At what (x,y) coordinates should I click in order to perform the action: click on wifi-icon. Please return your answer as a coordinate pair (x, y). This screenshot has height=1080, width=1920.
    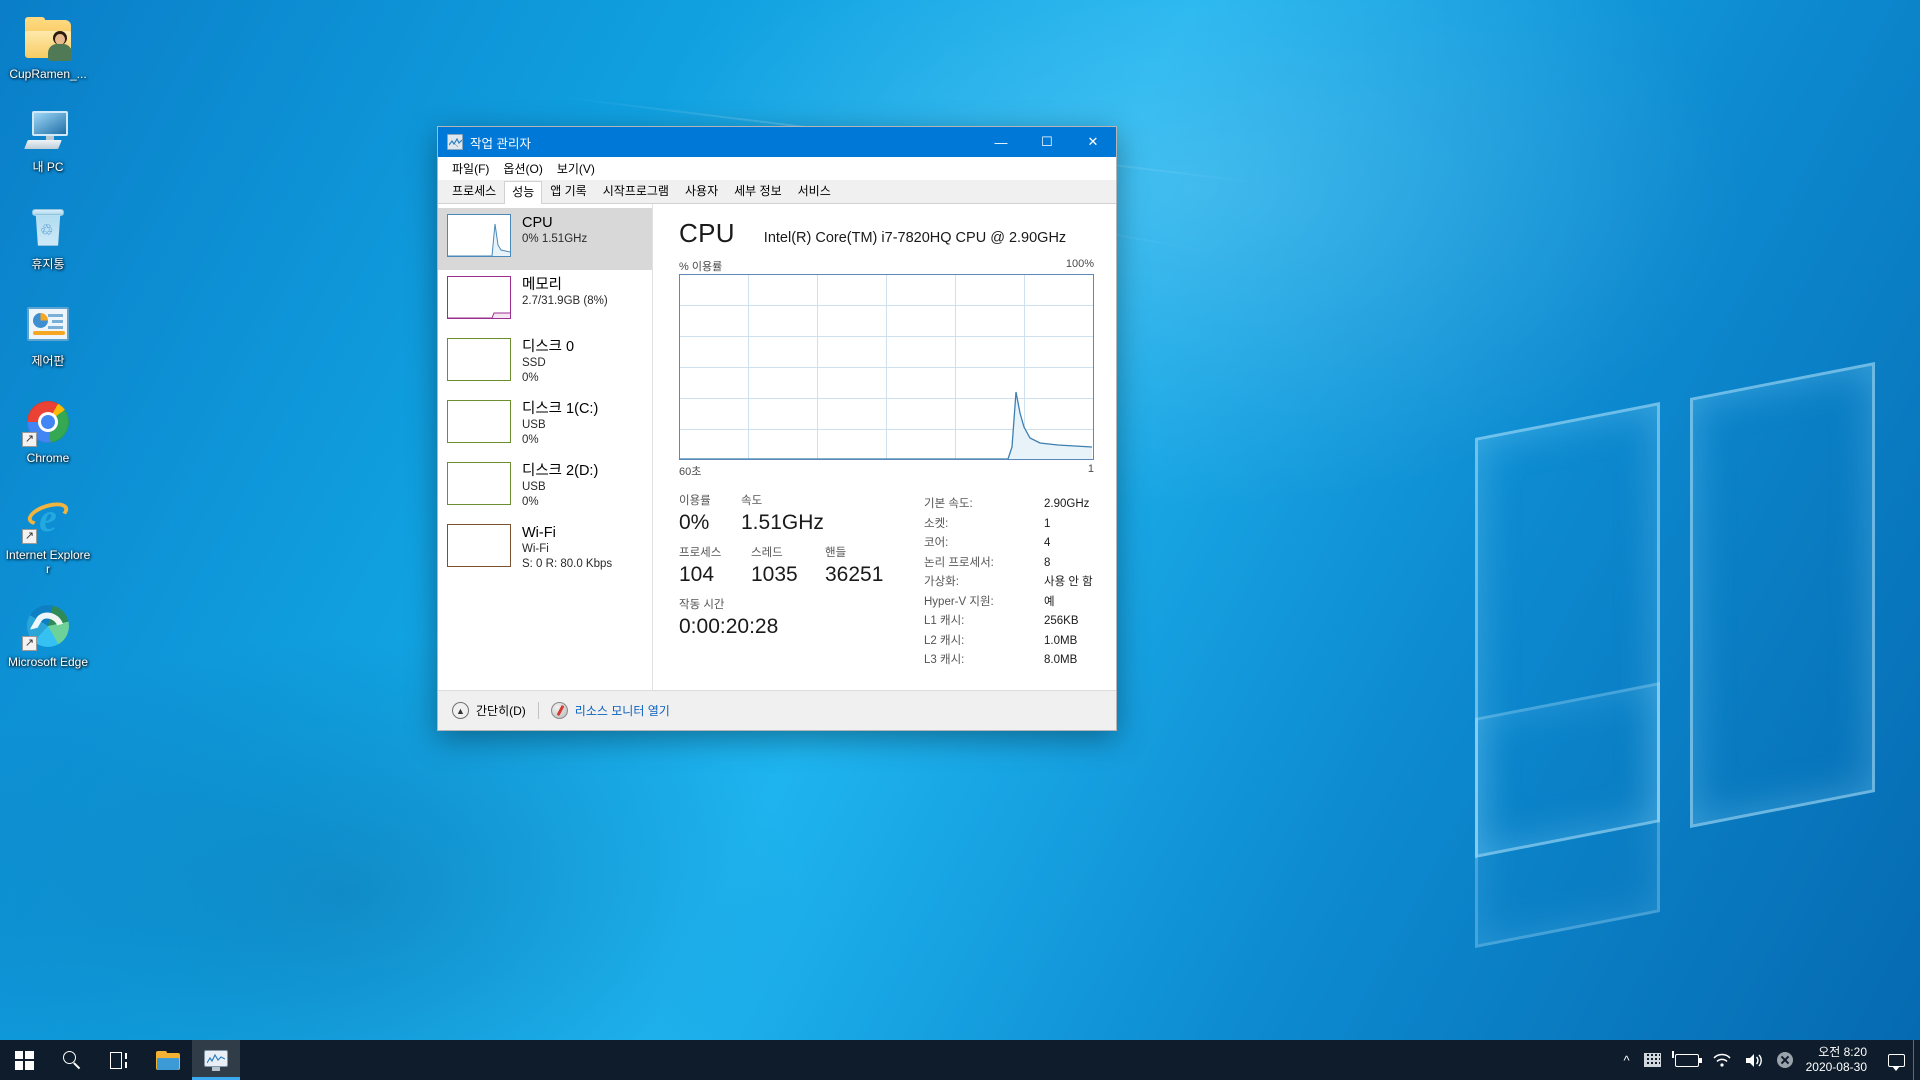
    Looking at the image, I should click on (1722, 1060).